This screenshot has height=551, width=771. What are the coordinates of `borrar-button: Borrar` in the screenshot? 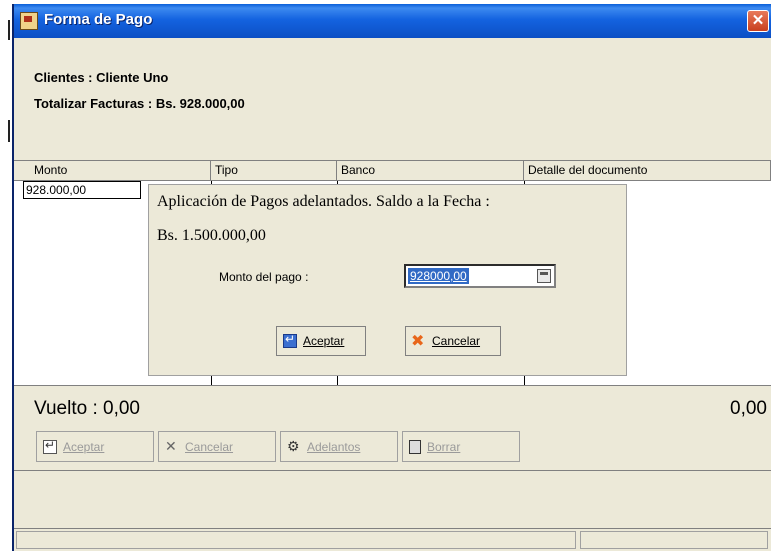 It's located at (461, 446).